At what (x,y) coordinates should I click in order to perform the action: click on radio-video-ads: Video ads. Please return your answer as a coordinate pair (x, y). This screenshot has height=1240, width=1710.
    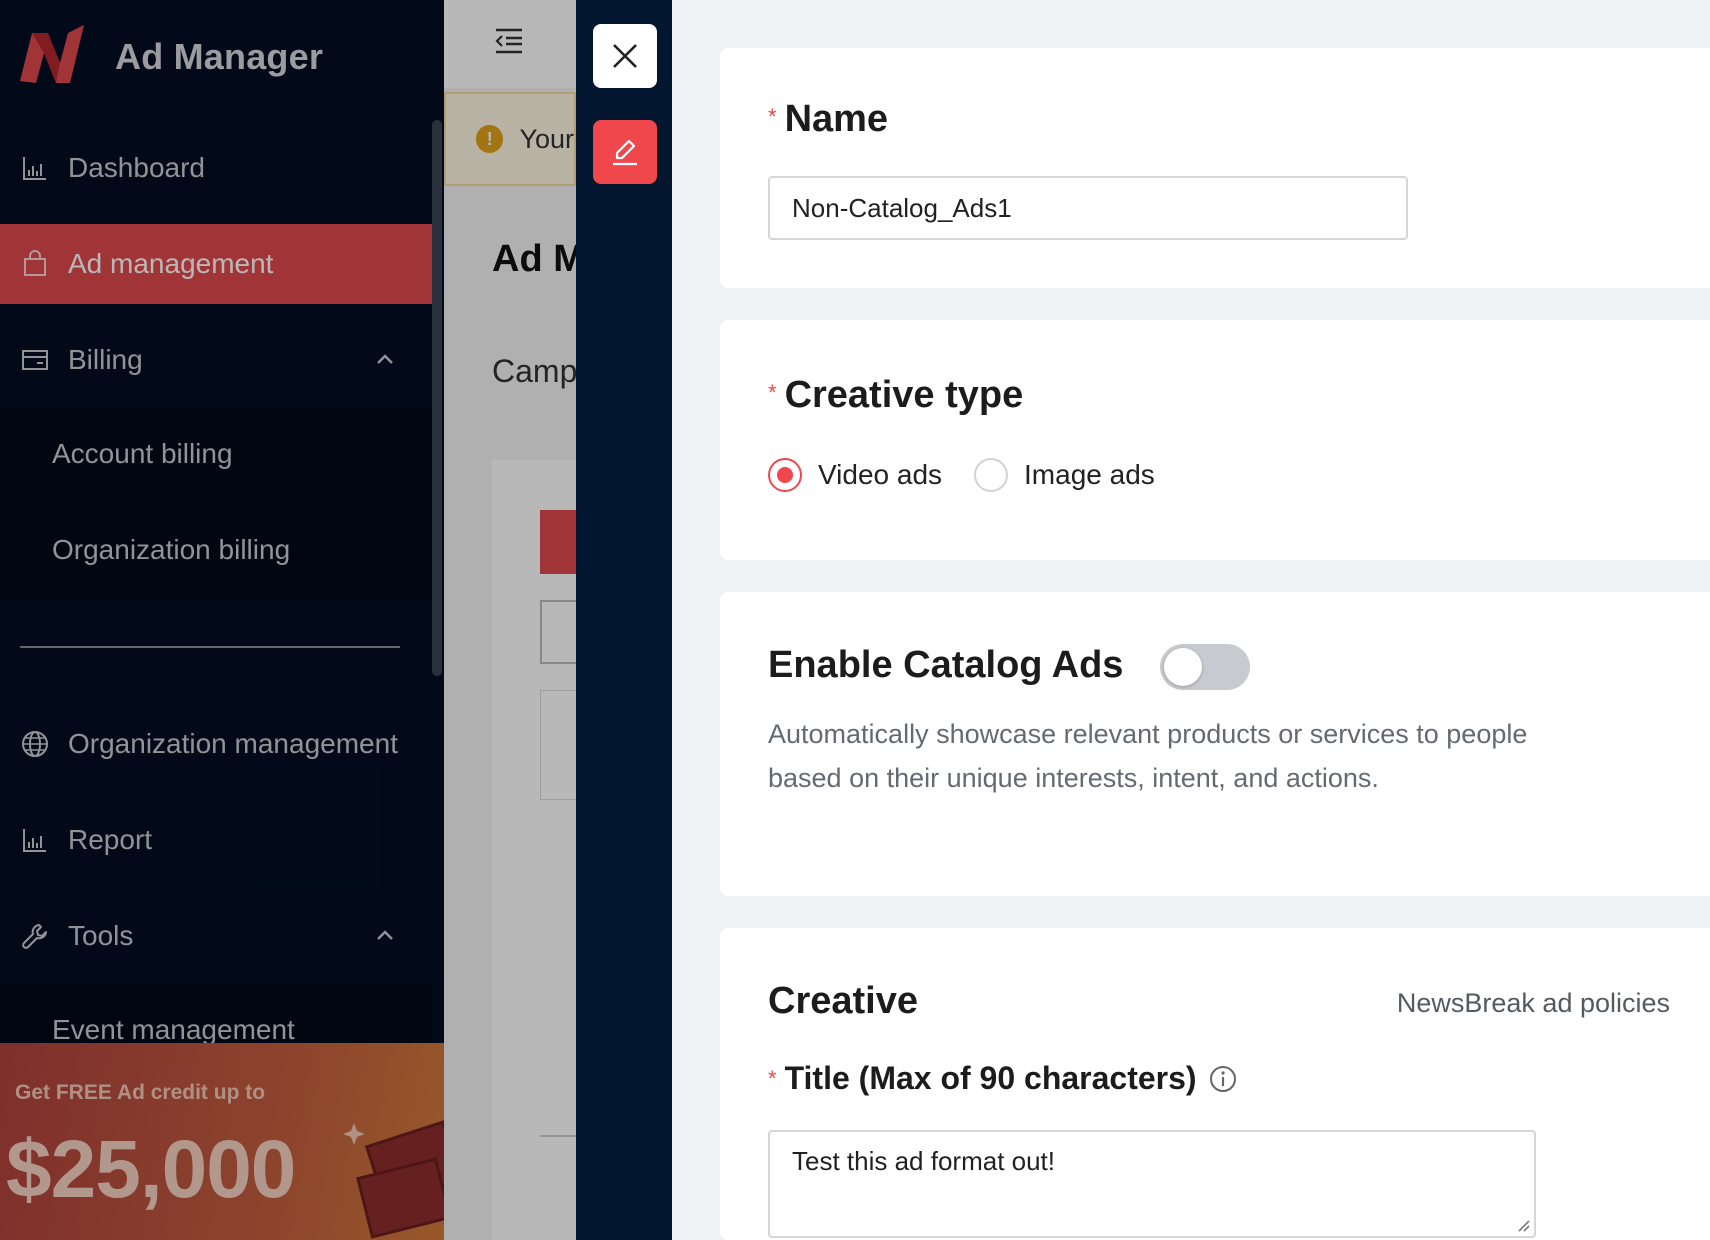
    Looking at the image, I should click on (855, 475).